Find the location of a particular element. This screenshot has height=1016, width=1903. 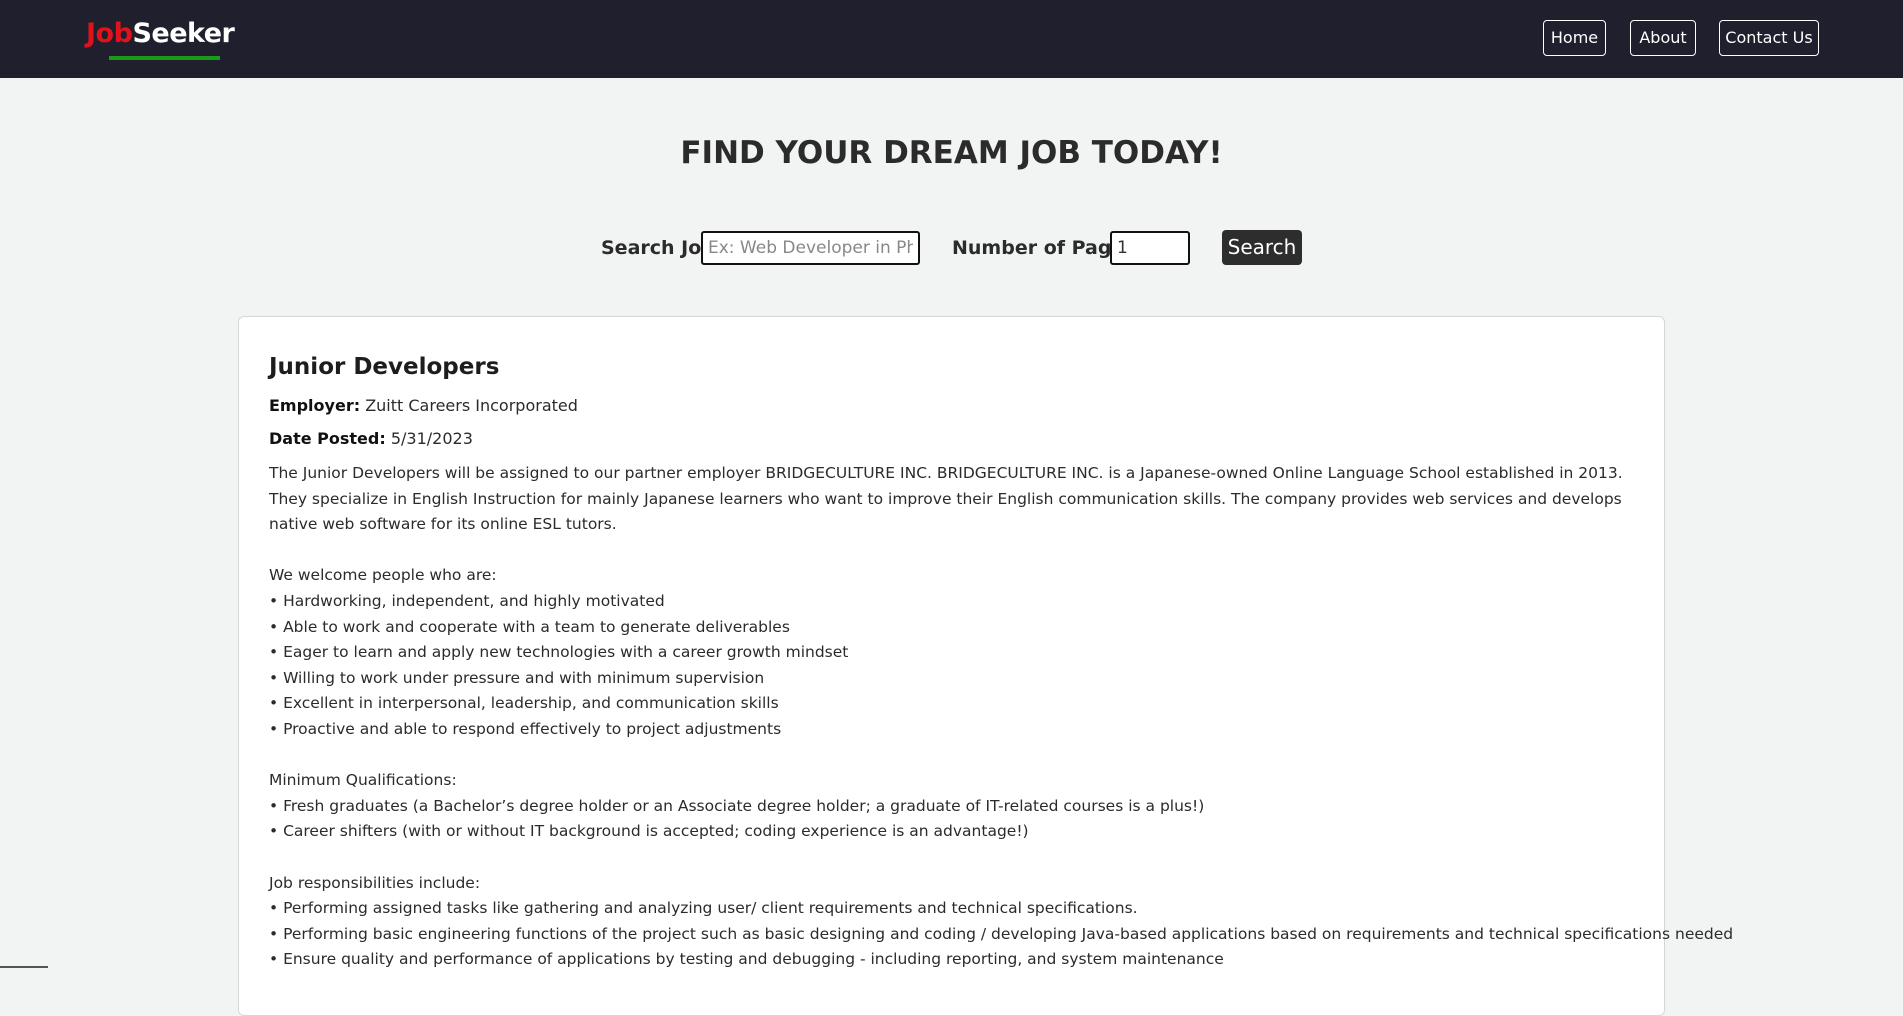

brand-logo-part2: Seeker is located at coordinates (183, 33).